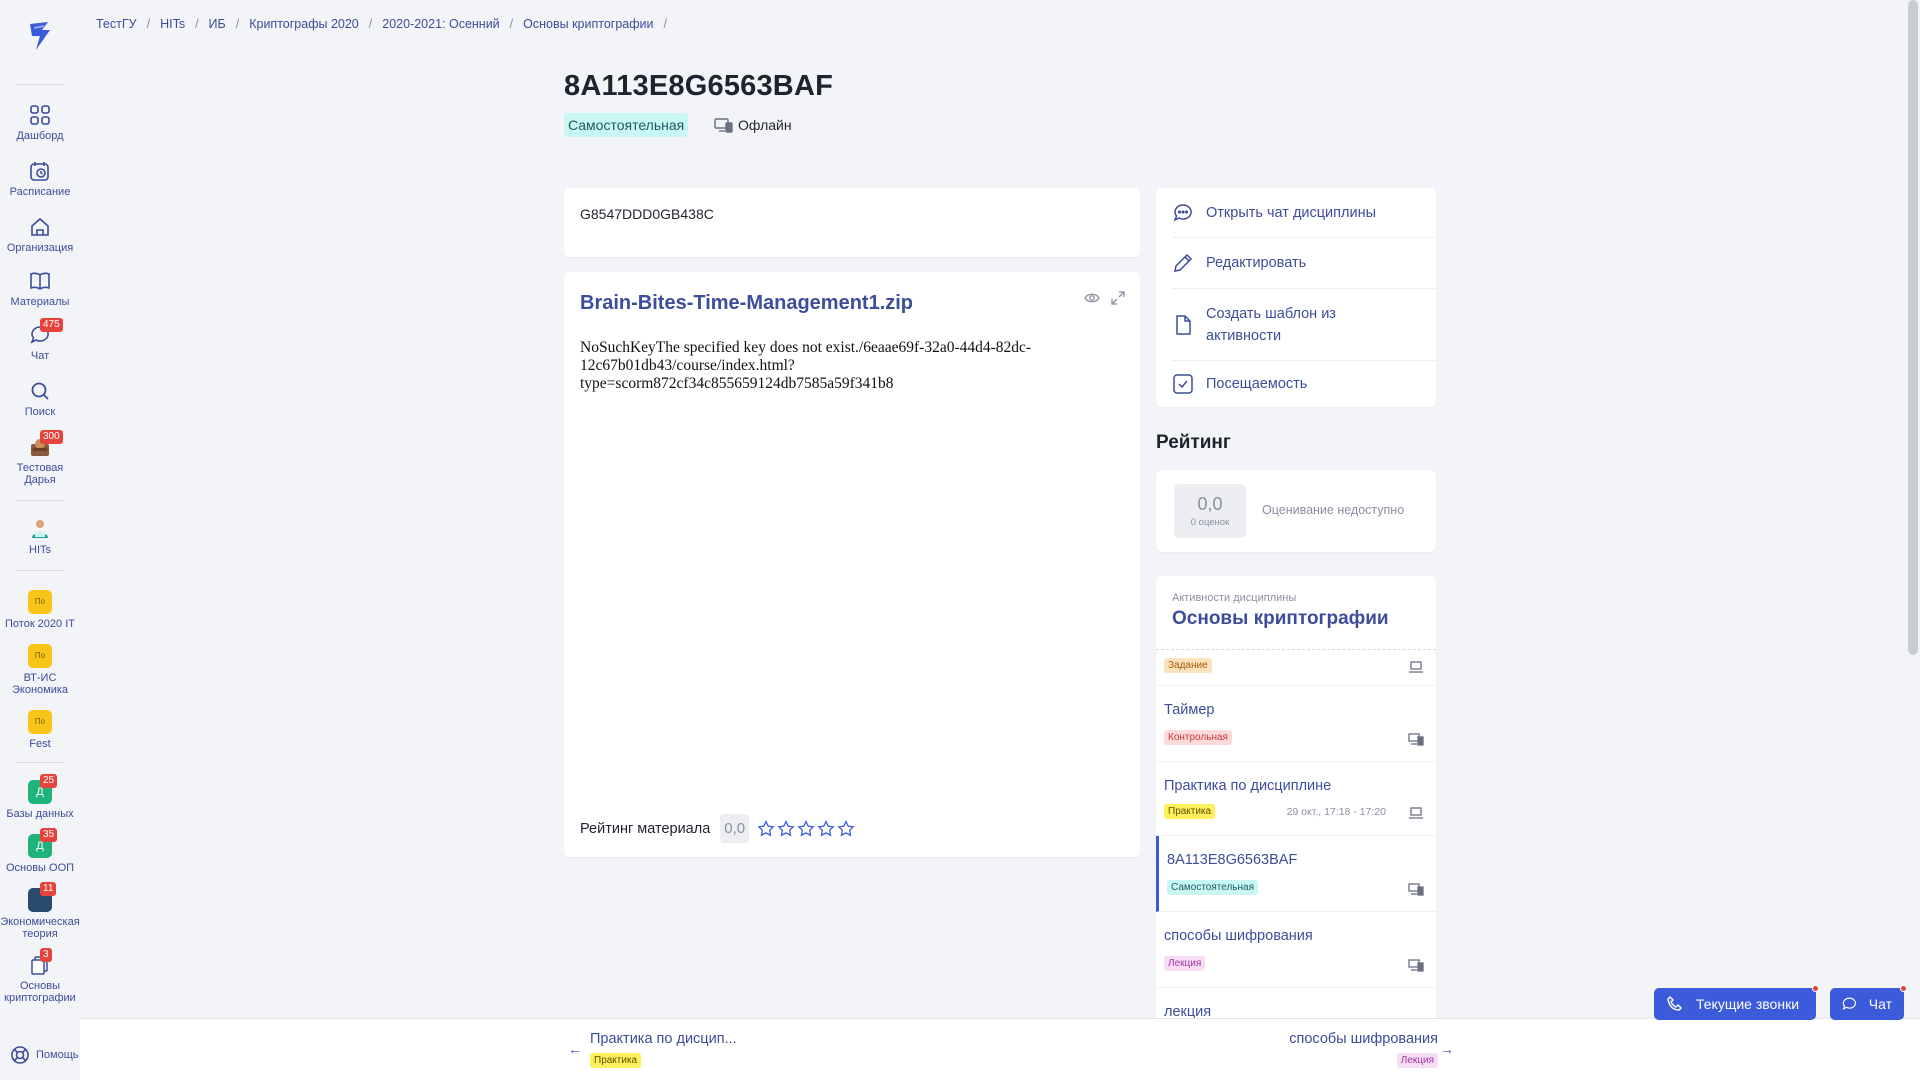 This screenshot has width=1920, height=1080. I want to click on sidebar-item-organization: Организация, so click(40, 235).